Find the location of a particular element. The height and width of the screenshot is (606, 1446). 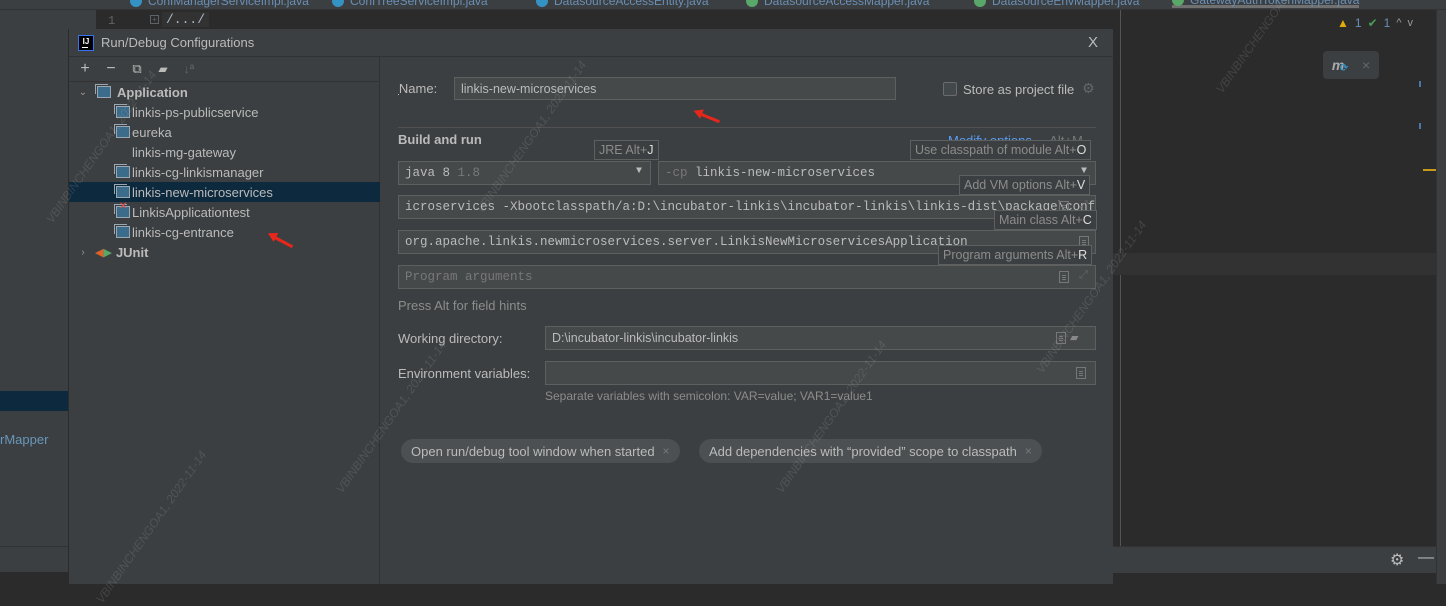

project-toolbar is located at coordinates (48, 5).